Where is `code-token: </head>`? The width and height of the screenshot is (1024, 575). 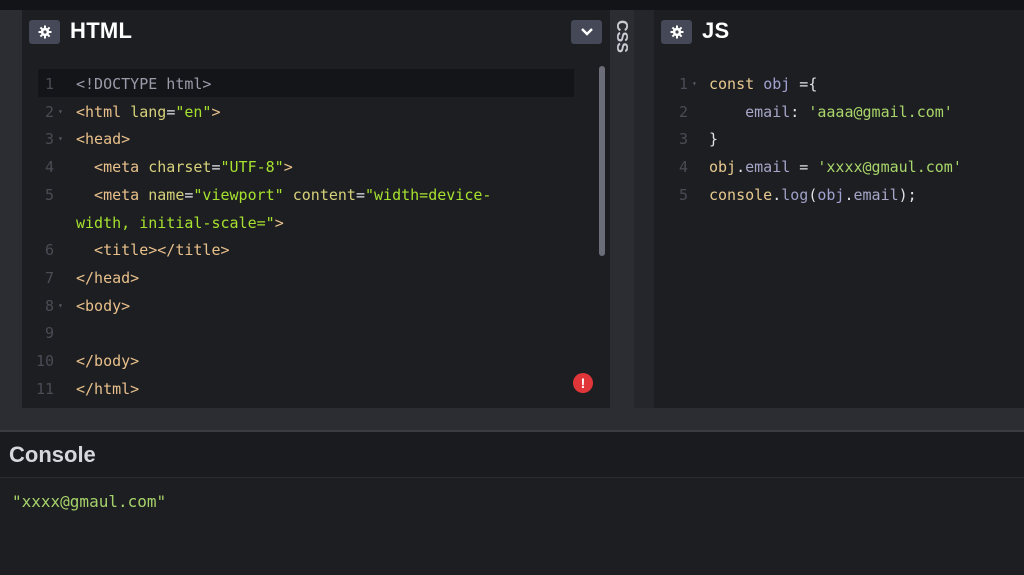 code-token: </head> is located at coordinates (108, 277).